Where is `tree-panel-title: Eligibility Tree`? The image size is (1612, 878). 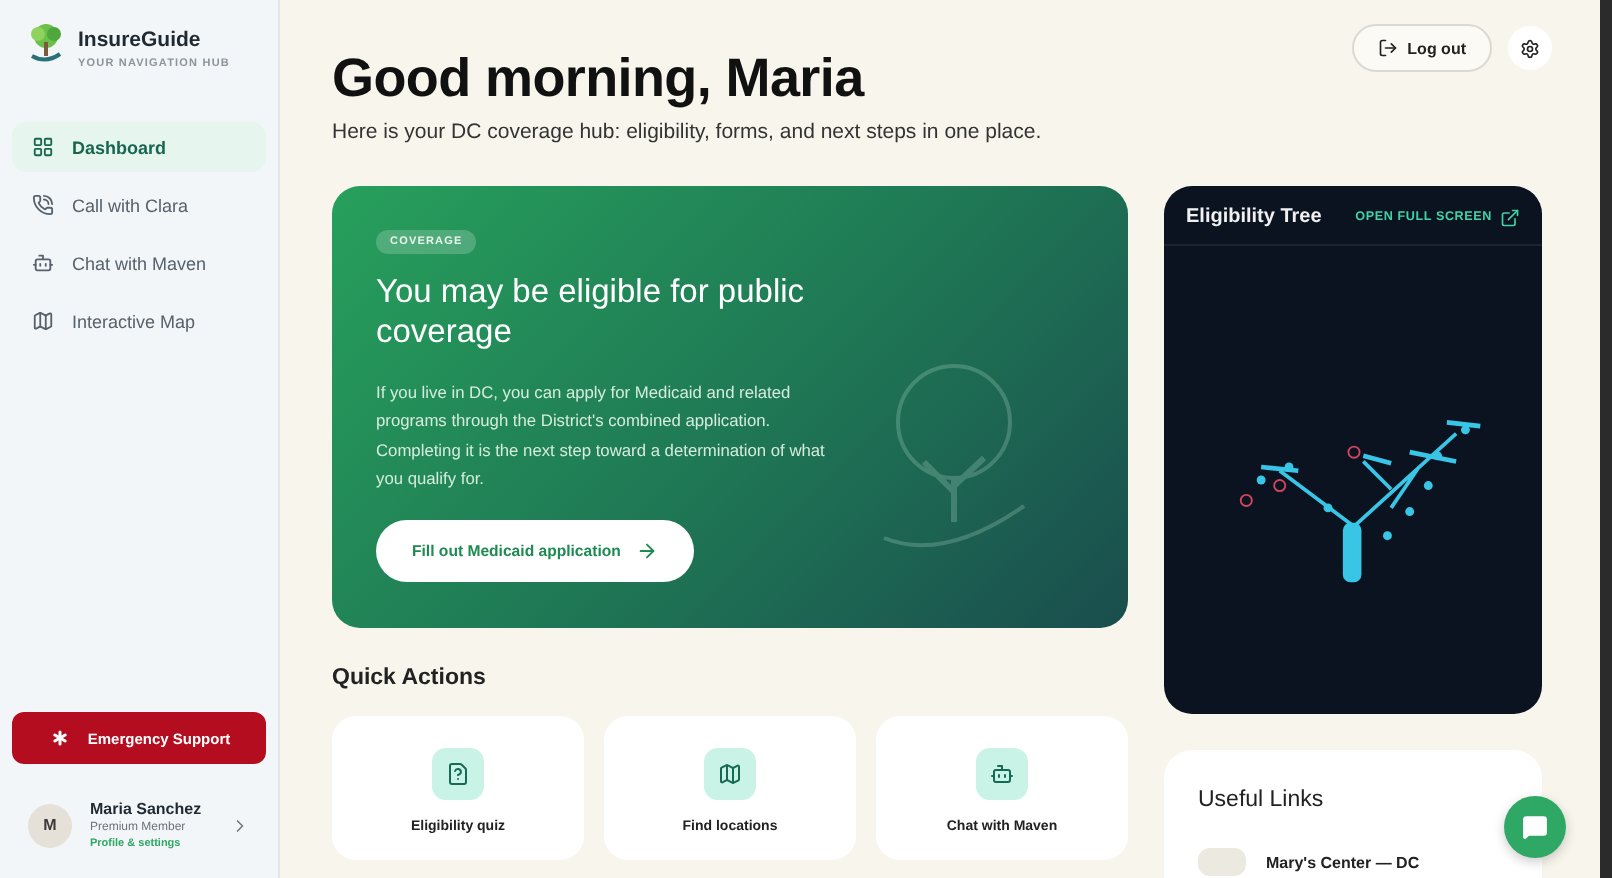 tree-panel-title: Eligibility Tree is located at coordinates (1254, 217).